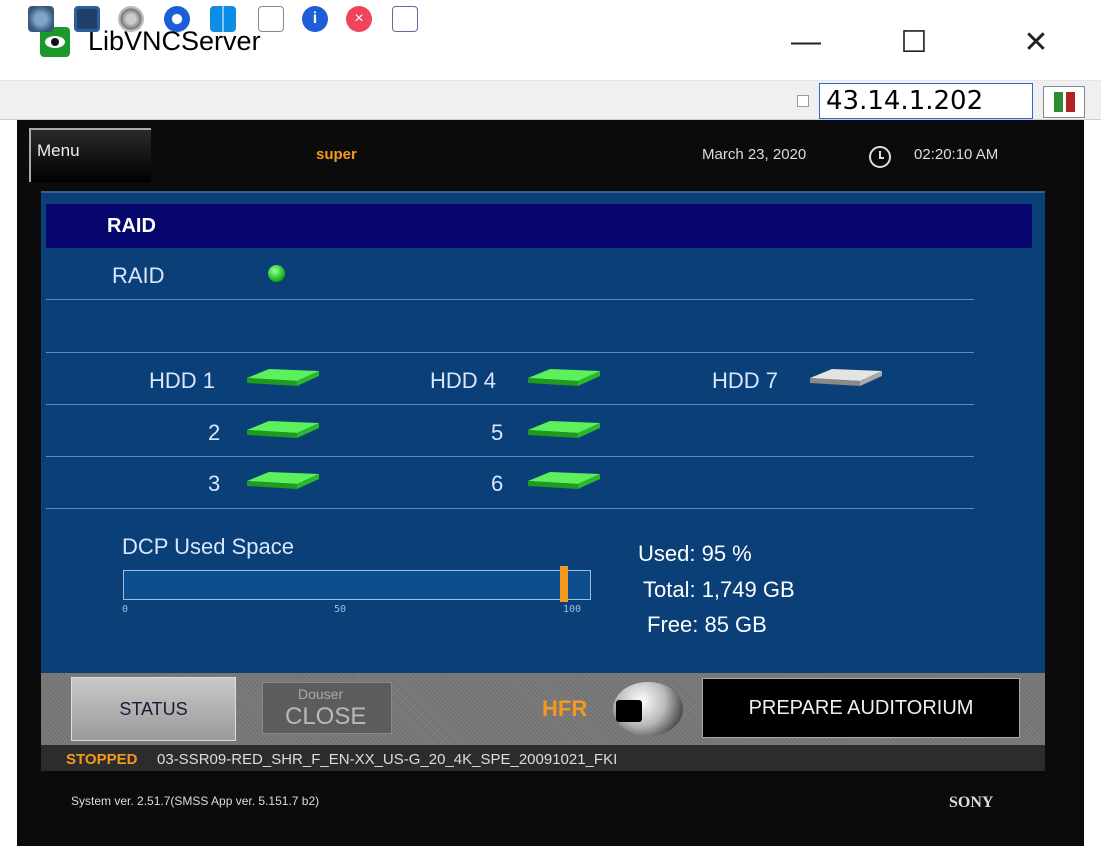  Describe the element at coordinates (914, 42) in the screenshot. I see `maximize-button: ☐` at that location.